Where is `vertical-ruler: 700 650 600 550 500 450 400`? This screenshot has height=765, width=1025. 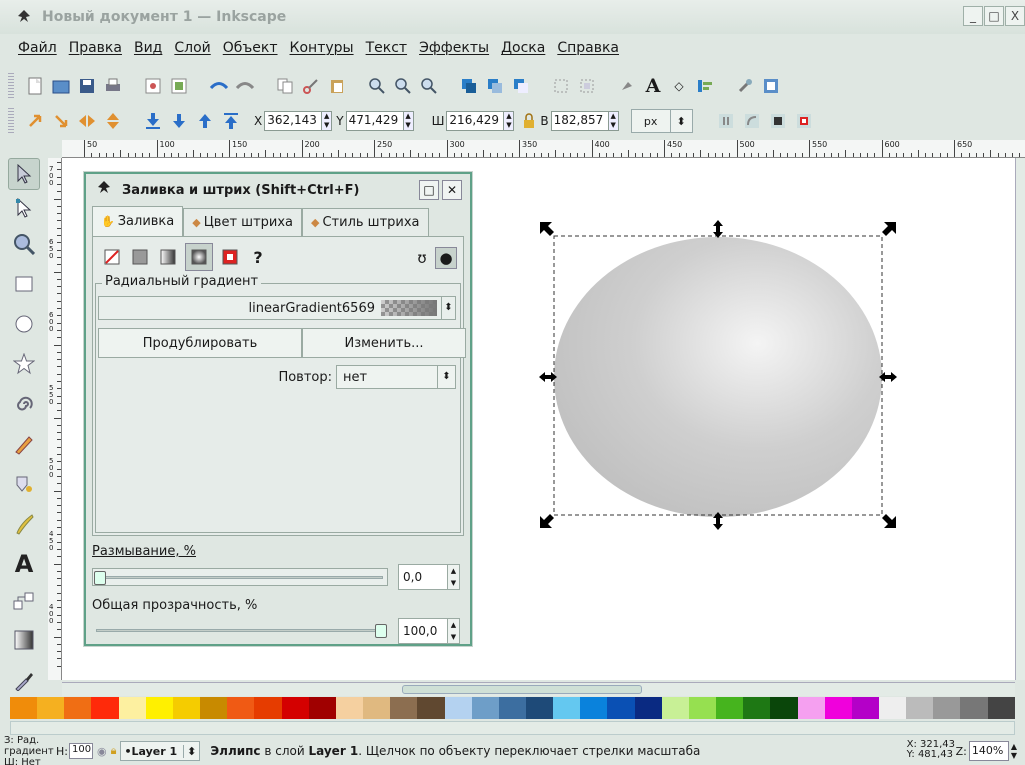 vertical-ruler: 700 650 600 550 500 450 400 is located at coordinates (55, 419).